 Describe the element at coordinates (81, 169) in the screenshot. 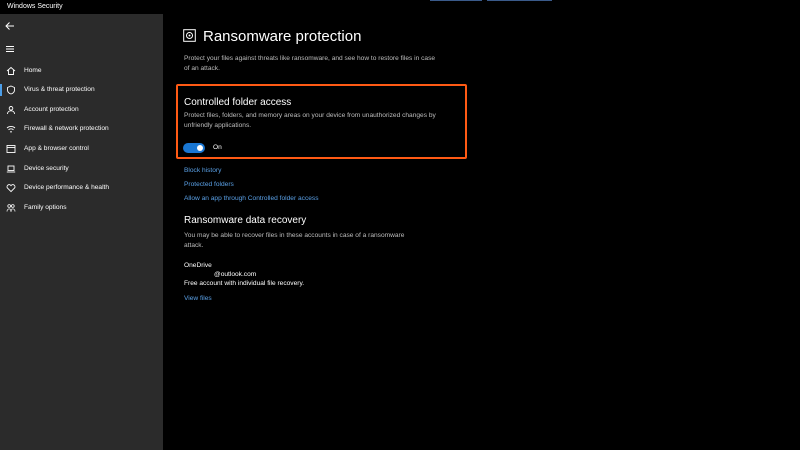

I see `sidebar-item-device-security: Device security` at that location.